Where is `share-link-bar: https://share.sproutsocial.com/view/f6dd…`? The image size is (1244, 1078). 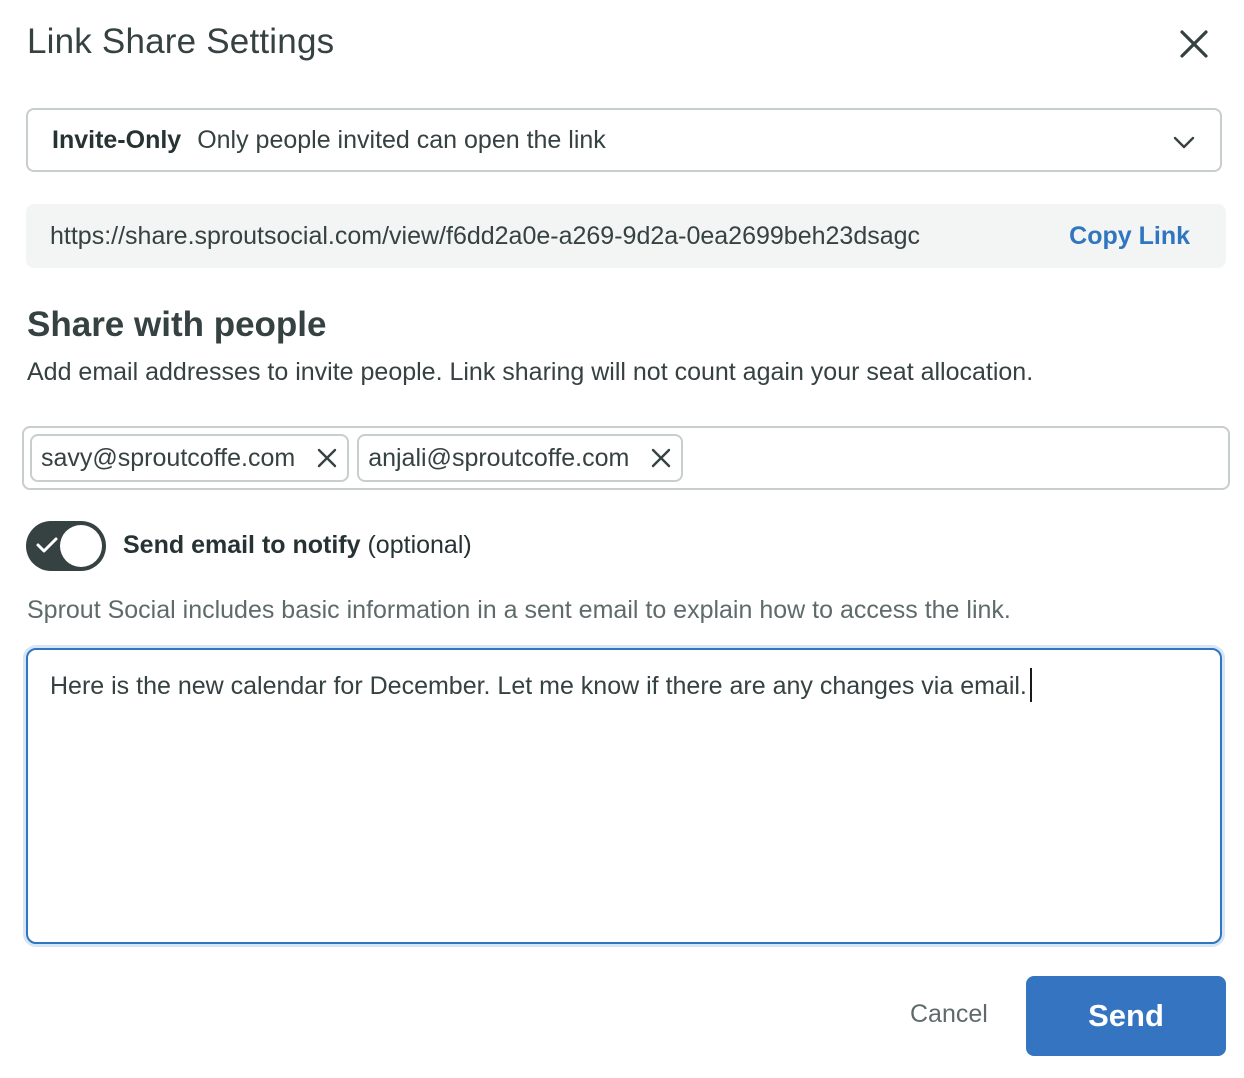 share-link-bar: https://share.sproutsocial.com/view/f6dd… is located at coordinates (626, 236).